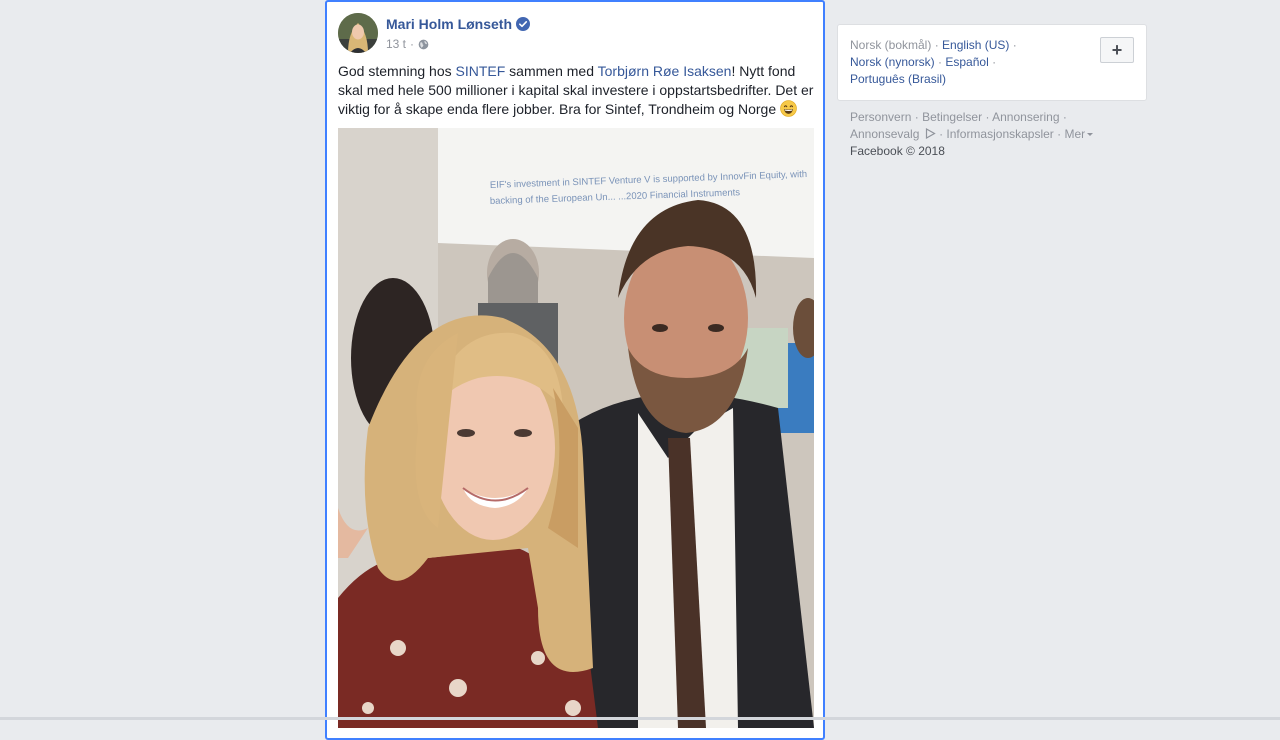 The width and height of the screenshot is (1280, 740). What do you see at coordinates (358, 33) in the screenshot?
I see `author-avatar` at bounding box center [358, 33].